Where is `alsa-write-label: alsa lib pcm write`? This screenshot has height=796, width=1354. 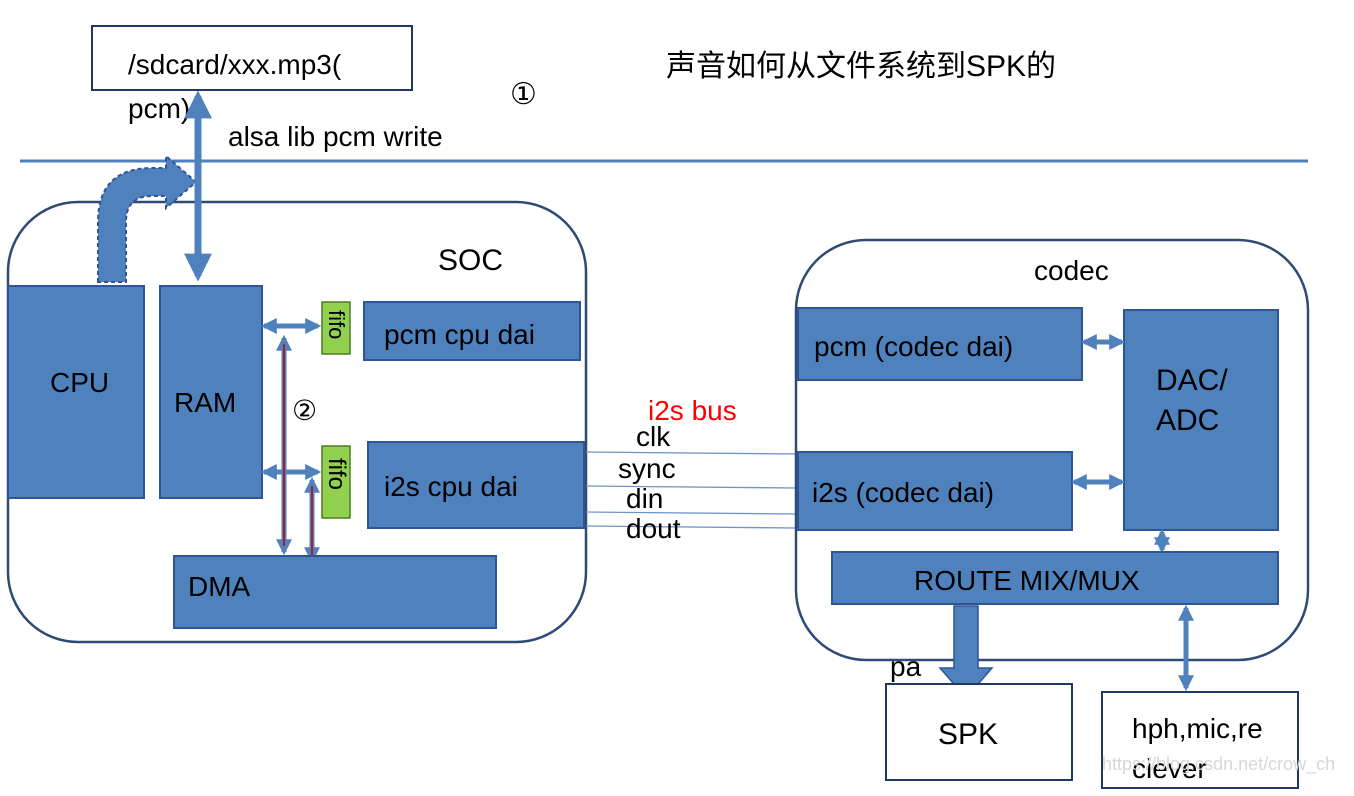 alsa-write-label: alsa lib pcm write is located at coordinates (335, 136).